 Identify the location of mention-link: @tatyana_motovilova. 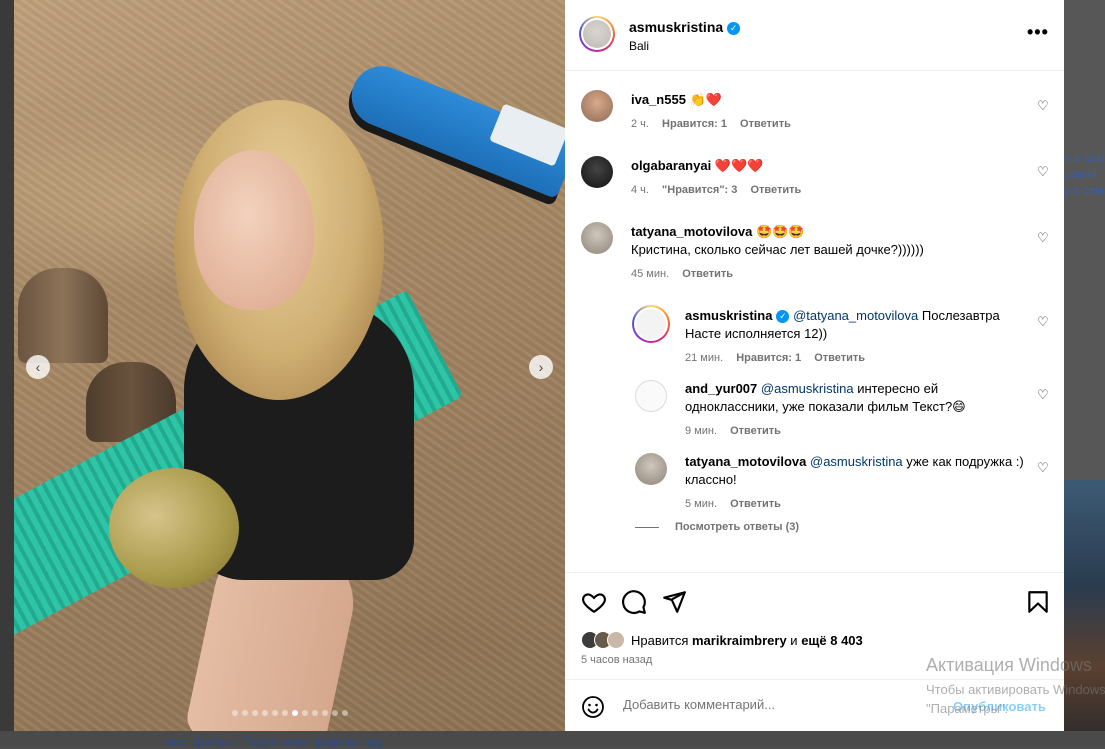
(855, 315).